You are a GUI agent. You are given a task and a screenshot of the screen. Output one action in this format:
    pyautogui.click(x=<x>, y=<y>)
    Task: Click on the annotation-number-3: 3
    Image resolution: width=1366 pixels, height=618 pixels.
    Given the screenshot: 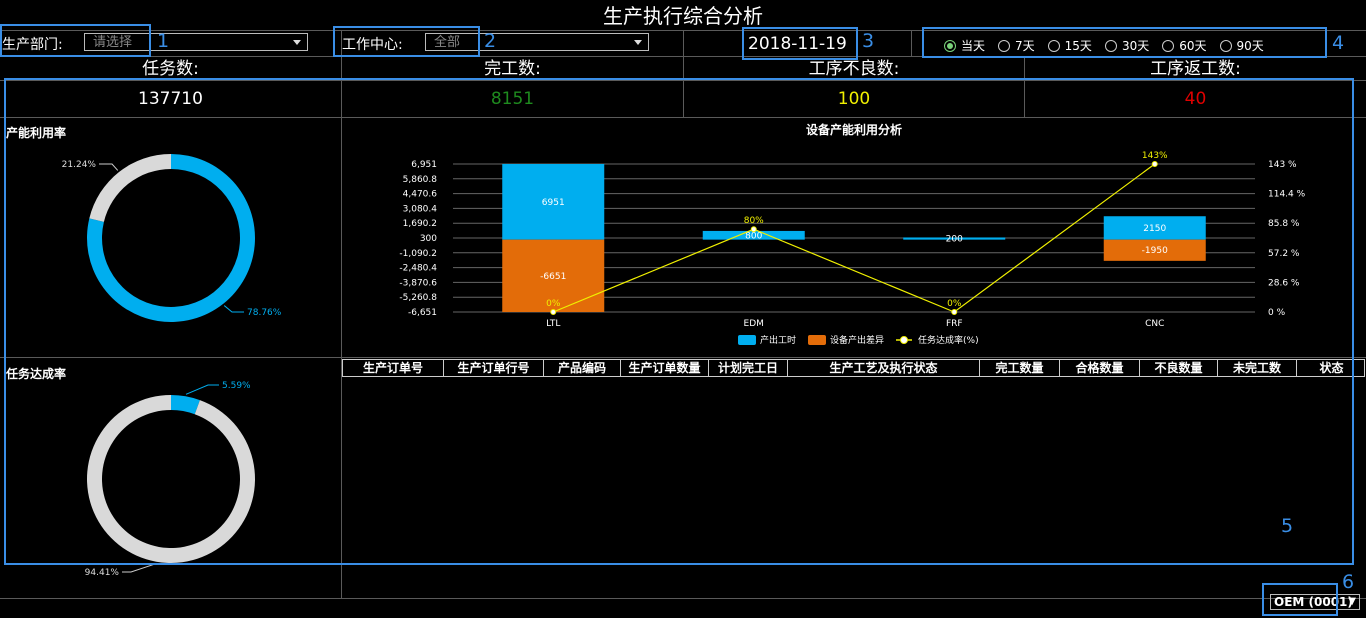 What is the action you would take?
    pyautogui.click(x=868, y=41)
    